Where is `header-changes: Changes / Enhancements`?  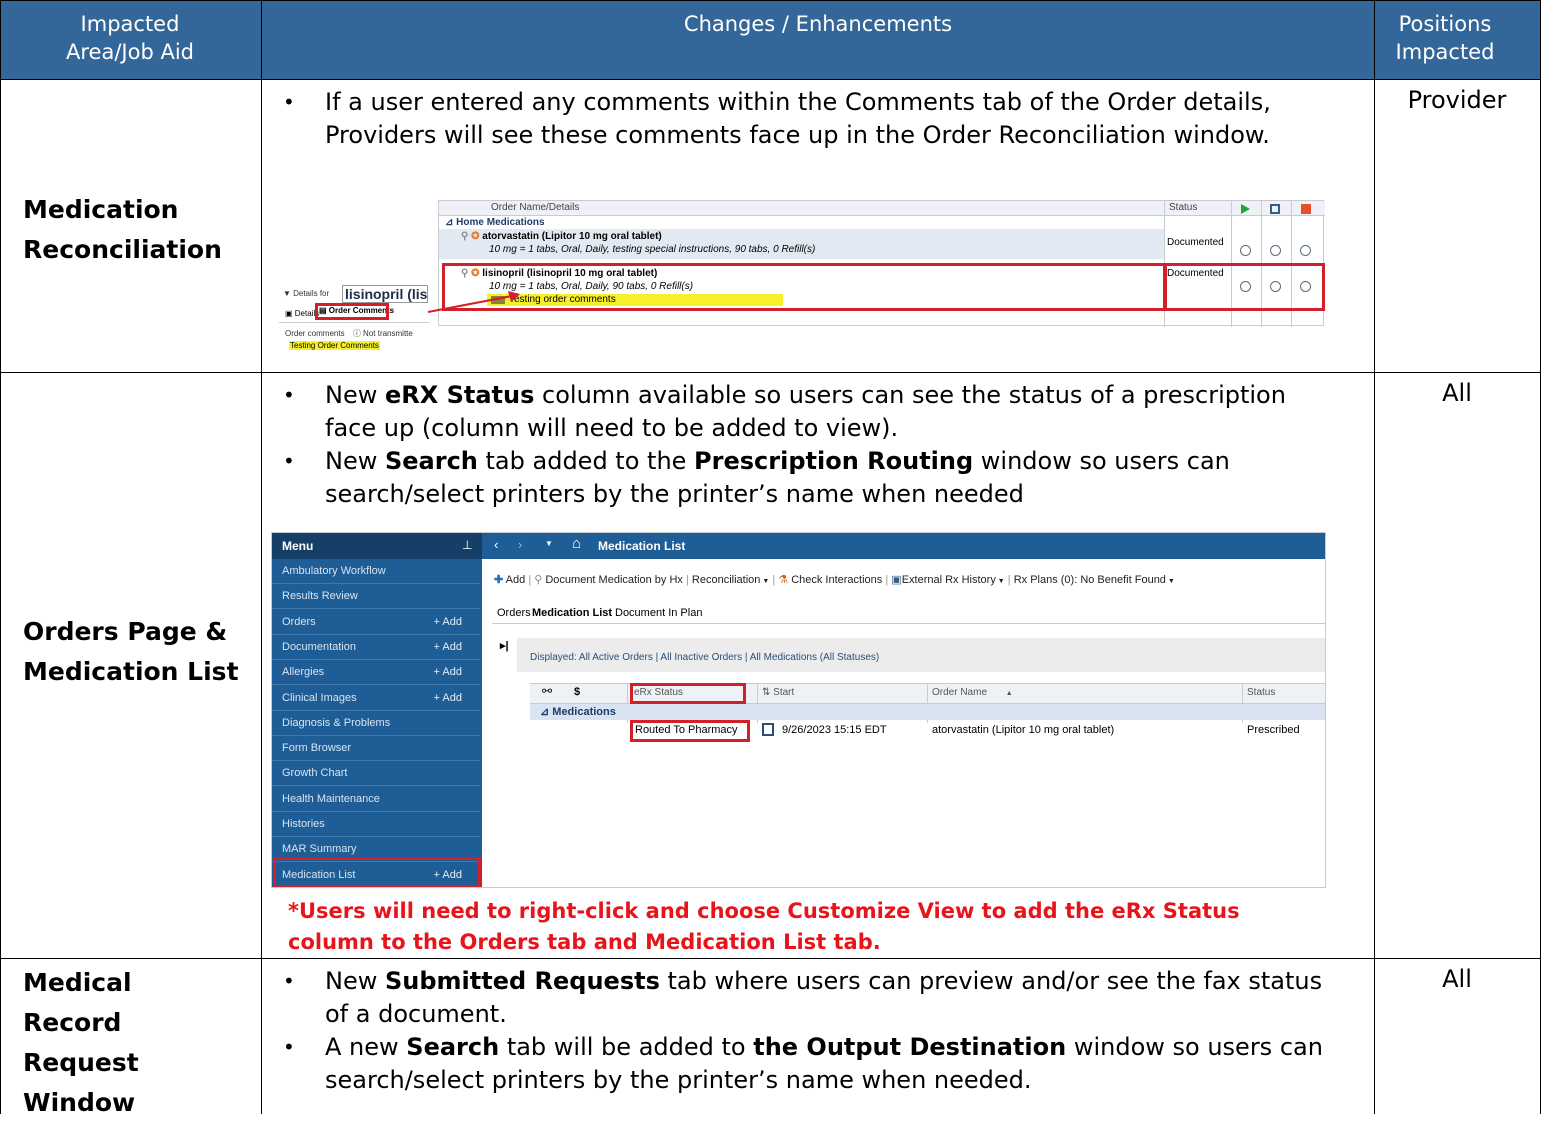
header-changes: Changes / Enhancements is located at coordinates (818, 24).